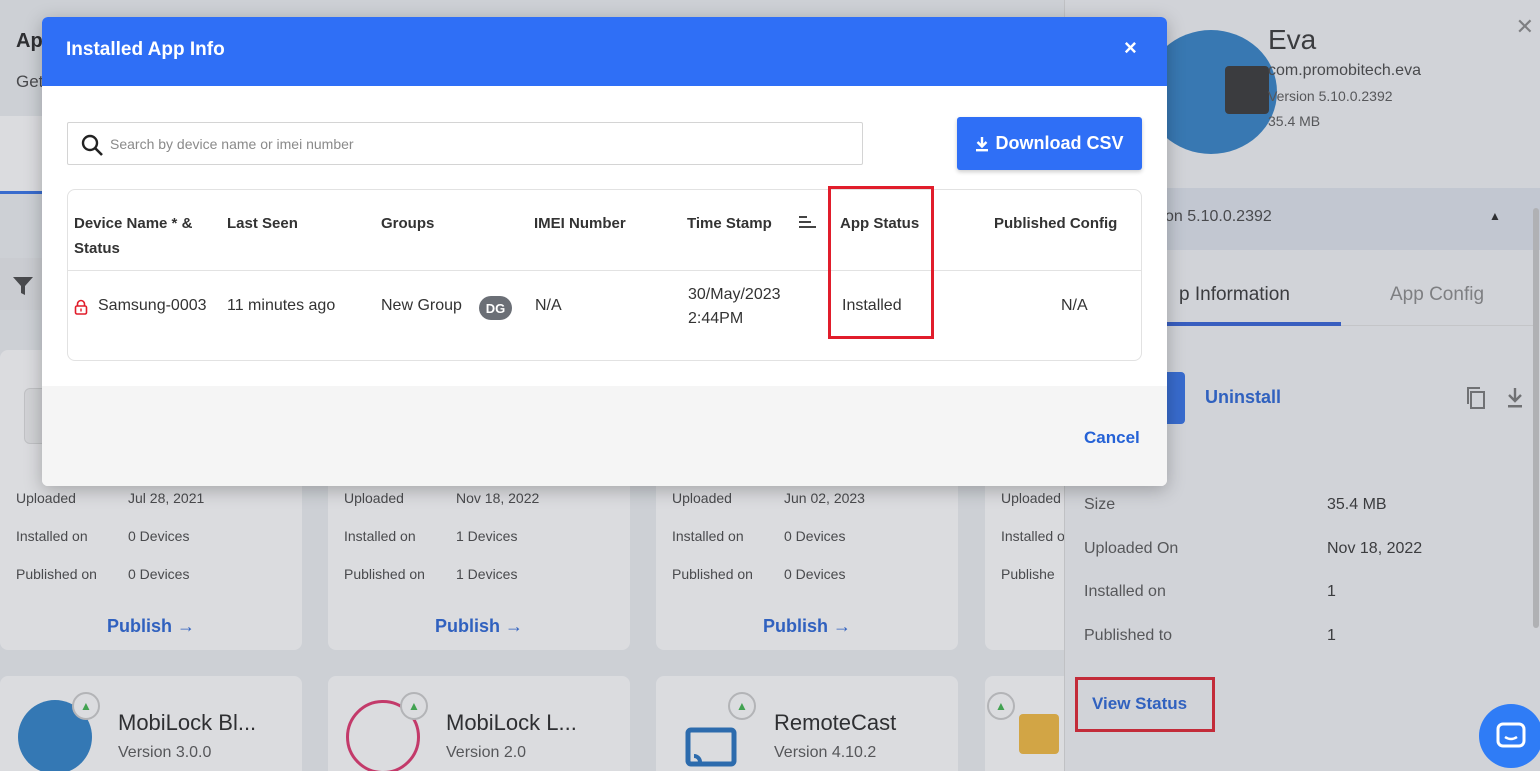  What do you see at coordinates (729, 223) in the screenshot?
I see `column-header-timestamp: Time Stamp` at bounding box center [729, 223].